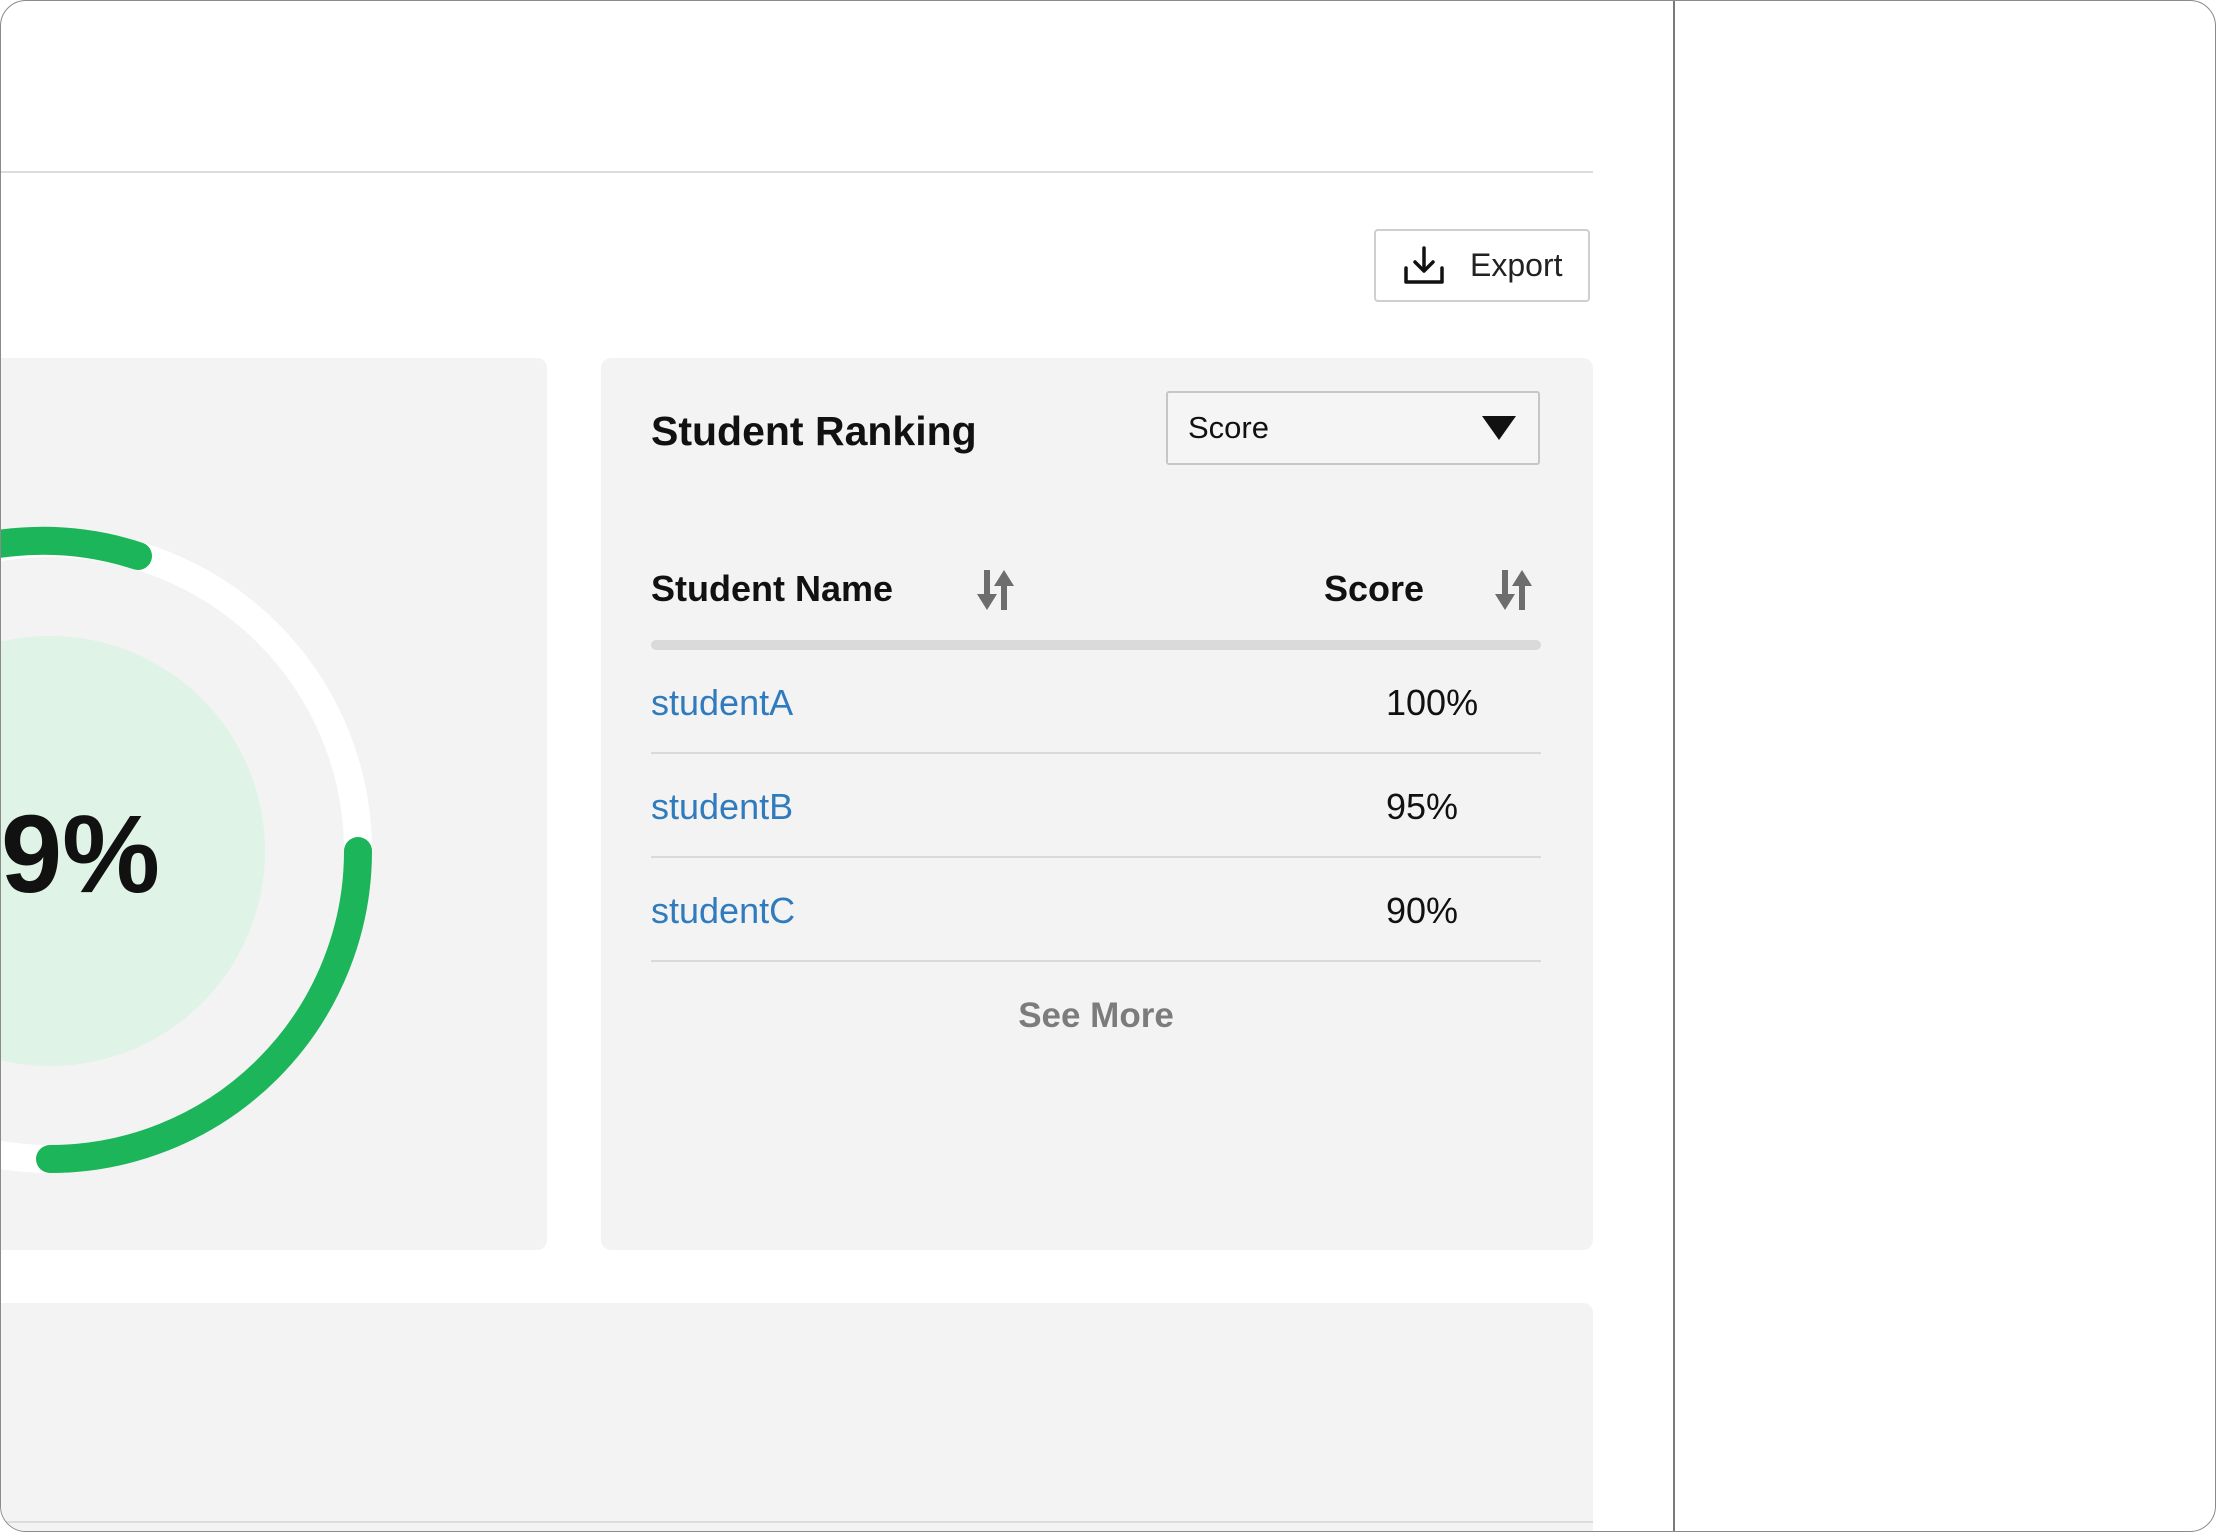 The image size is (2216, 1532). Describe the element at coordinates (722, 807) in the screenshot. I see `student-name-link: studentB` at that location.